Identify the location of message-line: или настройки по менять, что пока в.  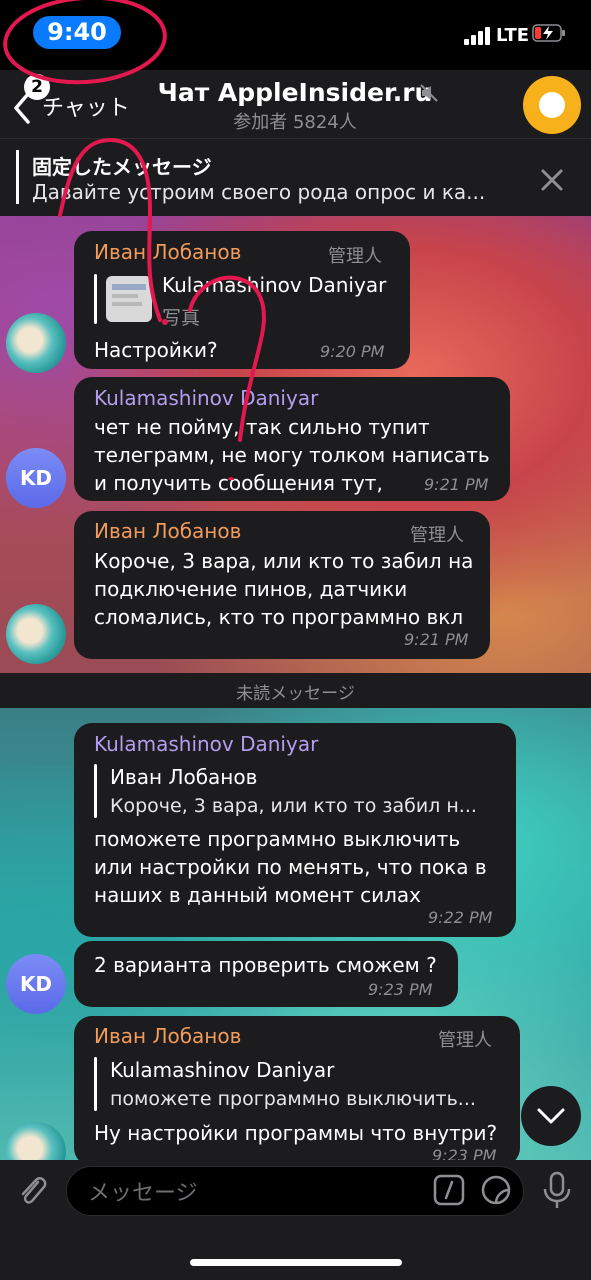
(290, 867).